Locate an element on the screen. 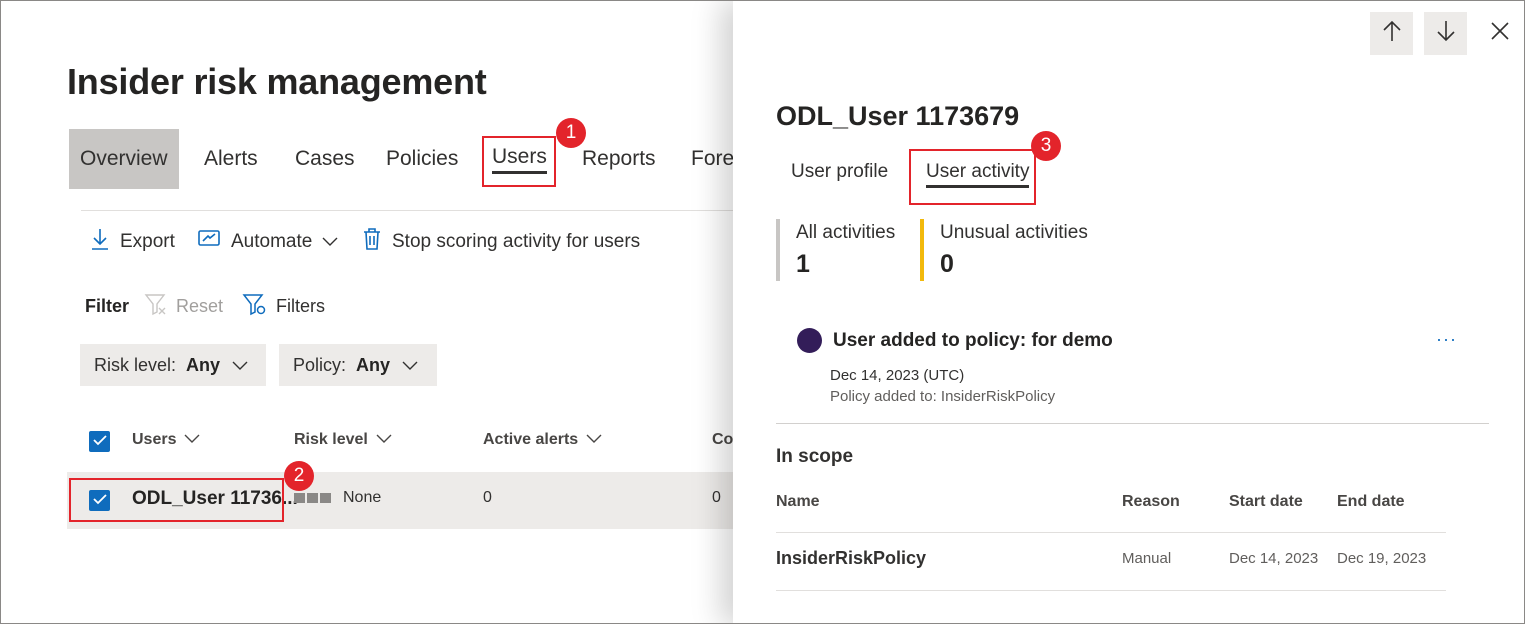  column-header-label: Risk level is located at coordinates (331, 439).